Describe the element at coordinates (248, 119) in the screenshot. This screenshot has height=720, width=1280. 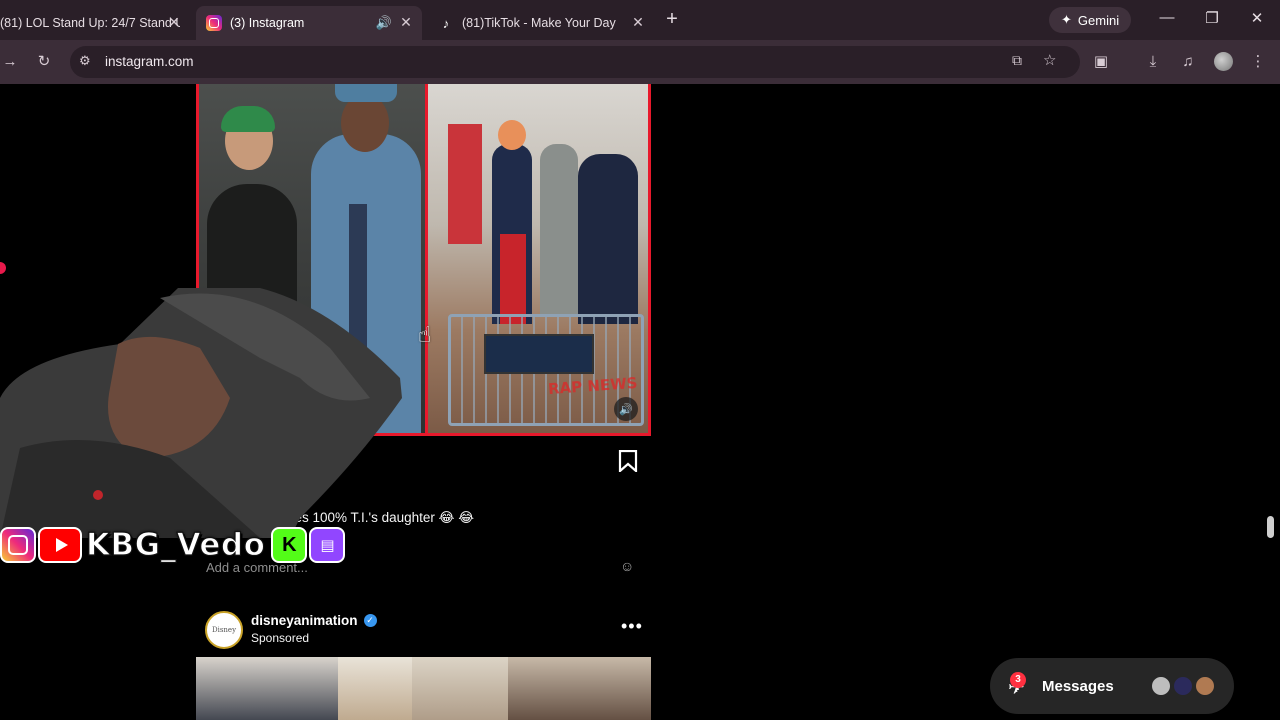
I see `green-hat-shape` at that location.